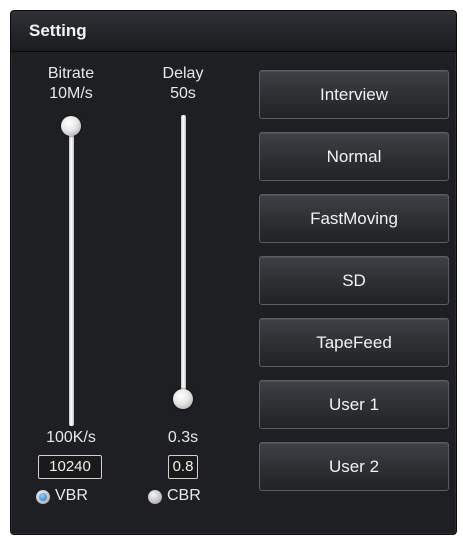  Describe the element at coordinates (354, 466) in the screenshot. I see `user-2-button: User 2` at that location.